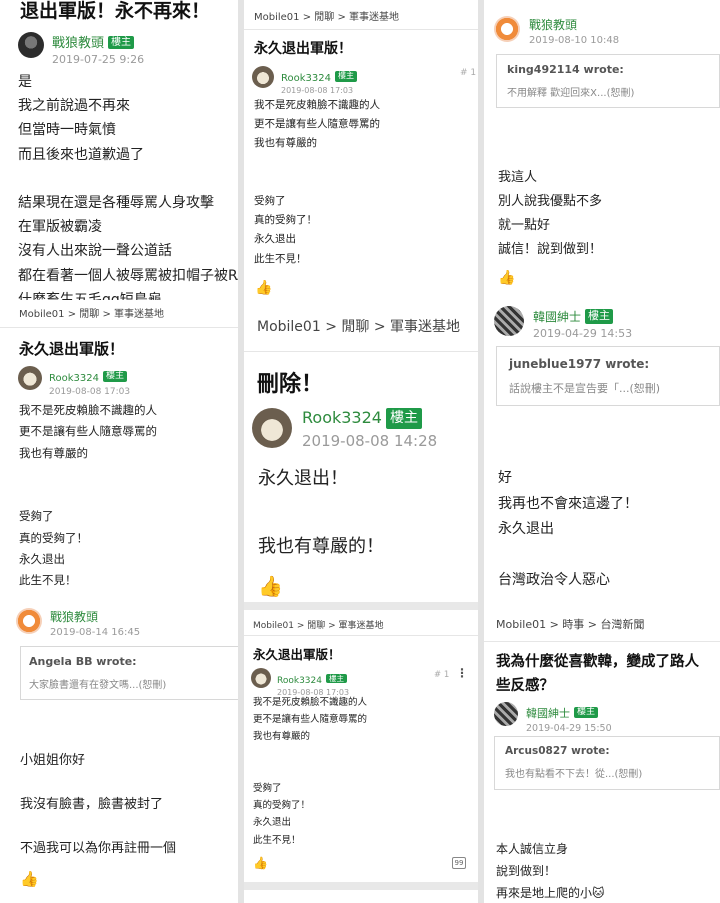 The width and height of the screenshot is (720, 903). What do you see at coordinates (518, 177) in the screenshot?
I see `body-line: 我這人` at bounding box center [518, 177].